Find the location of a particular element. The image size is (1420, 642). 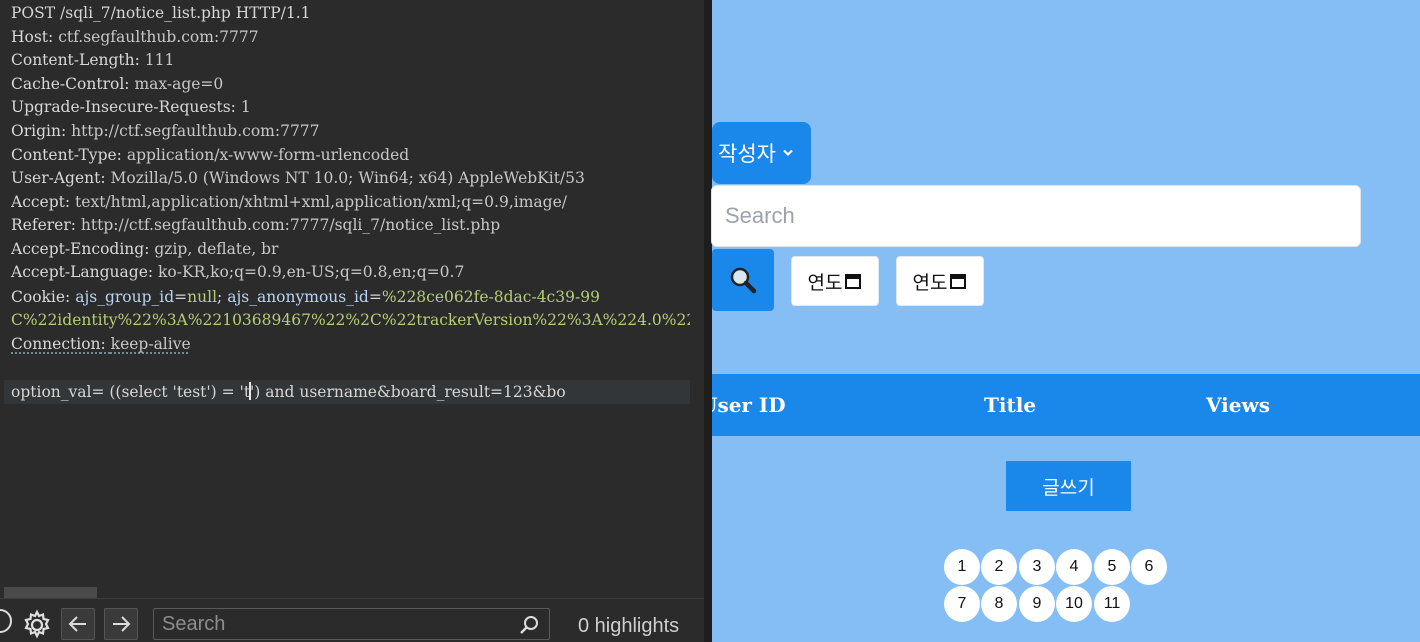

header-key: Cache-Control is located at coordinates (68, 84).